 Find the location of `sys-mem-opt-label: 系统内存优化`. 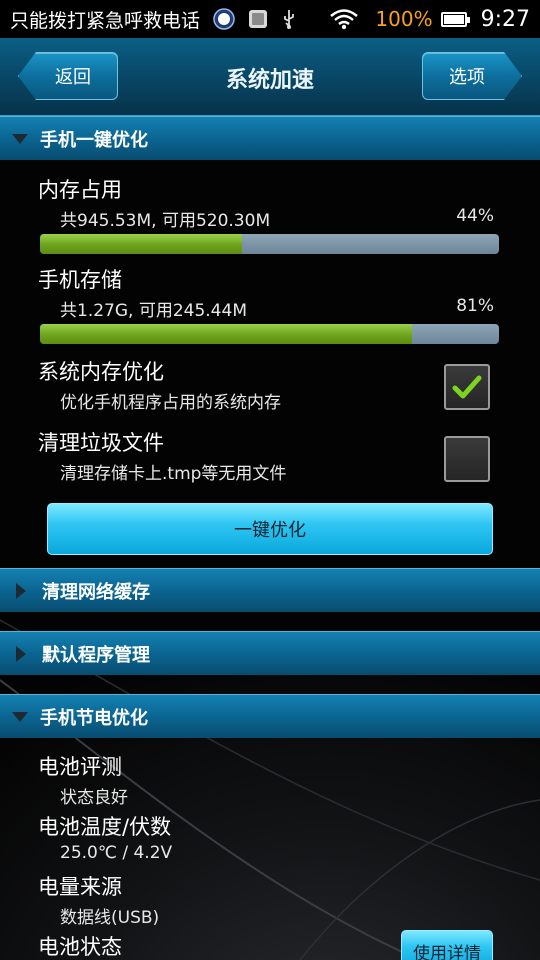

sys-mem-opt-label: 系统内存优化 is located at coordinates (101, 372).